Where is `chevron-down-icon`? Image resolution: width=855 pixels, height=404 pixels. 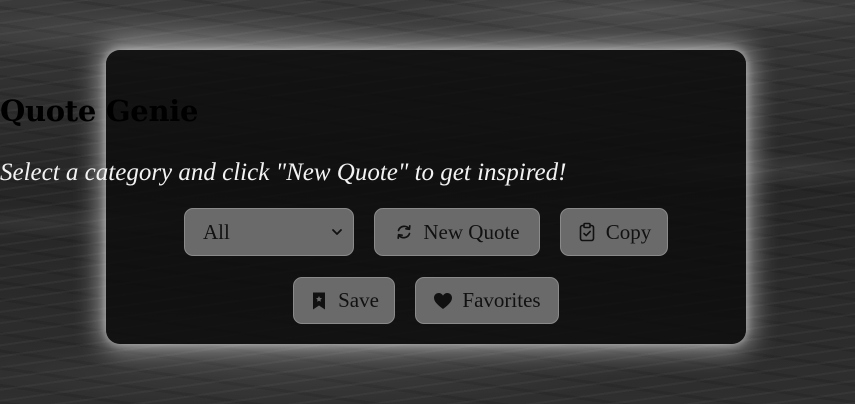
chevron-down-icon is located at coordinates (337, 232).